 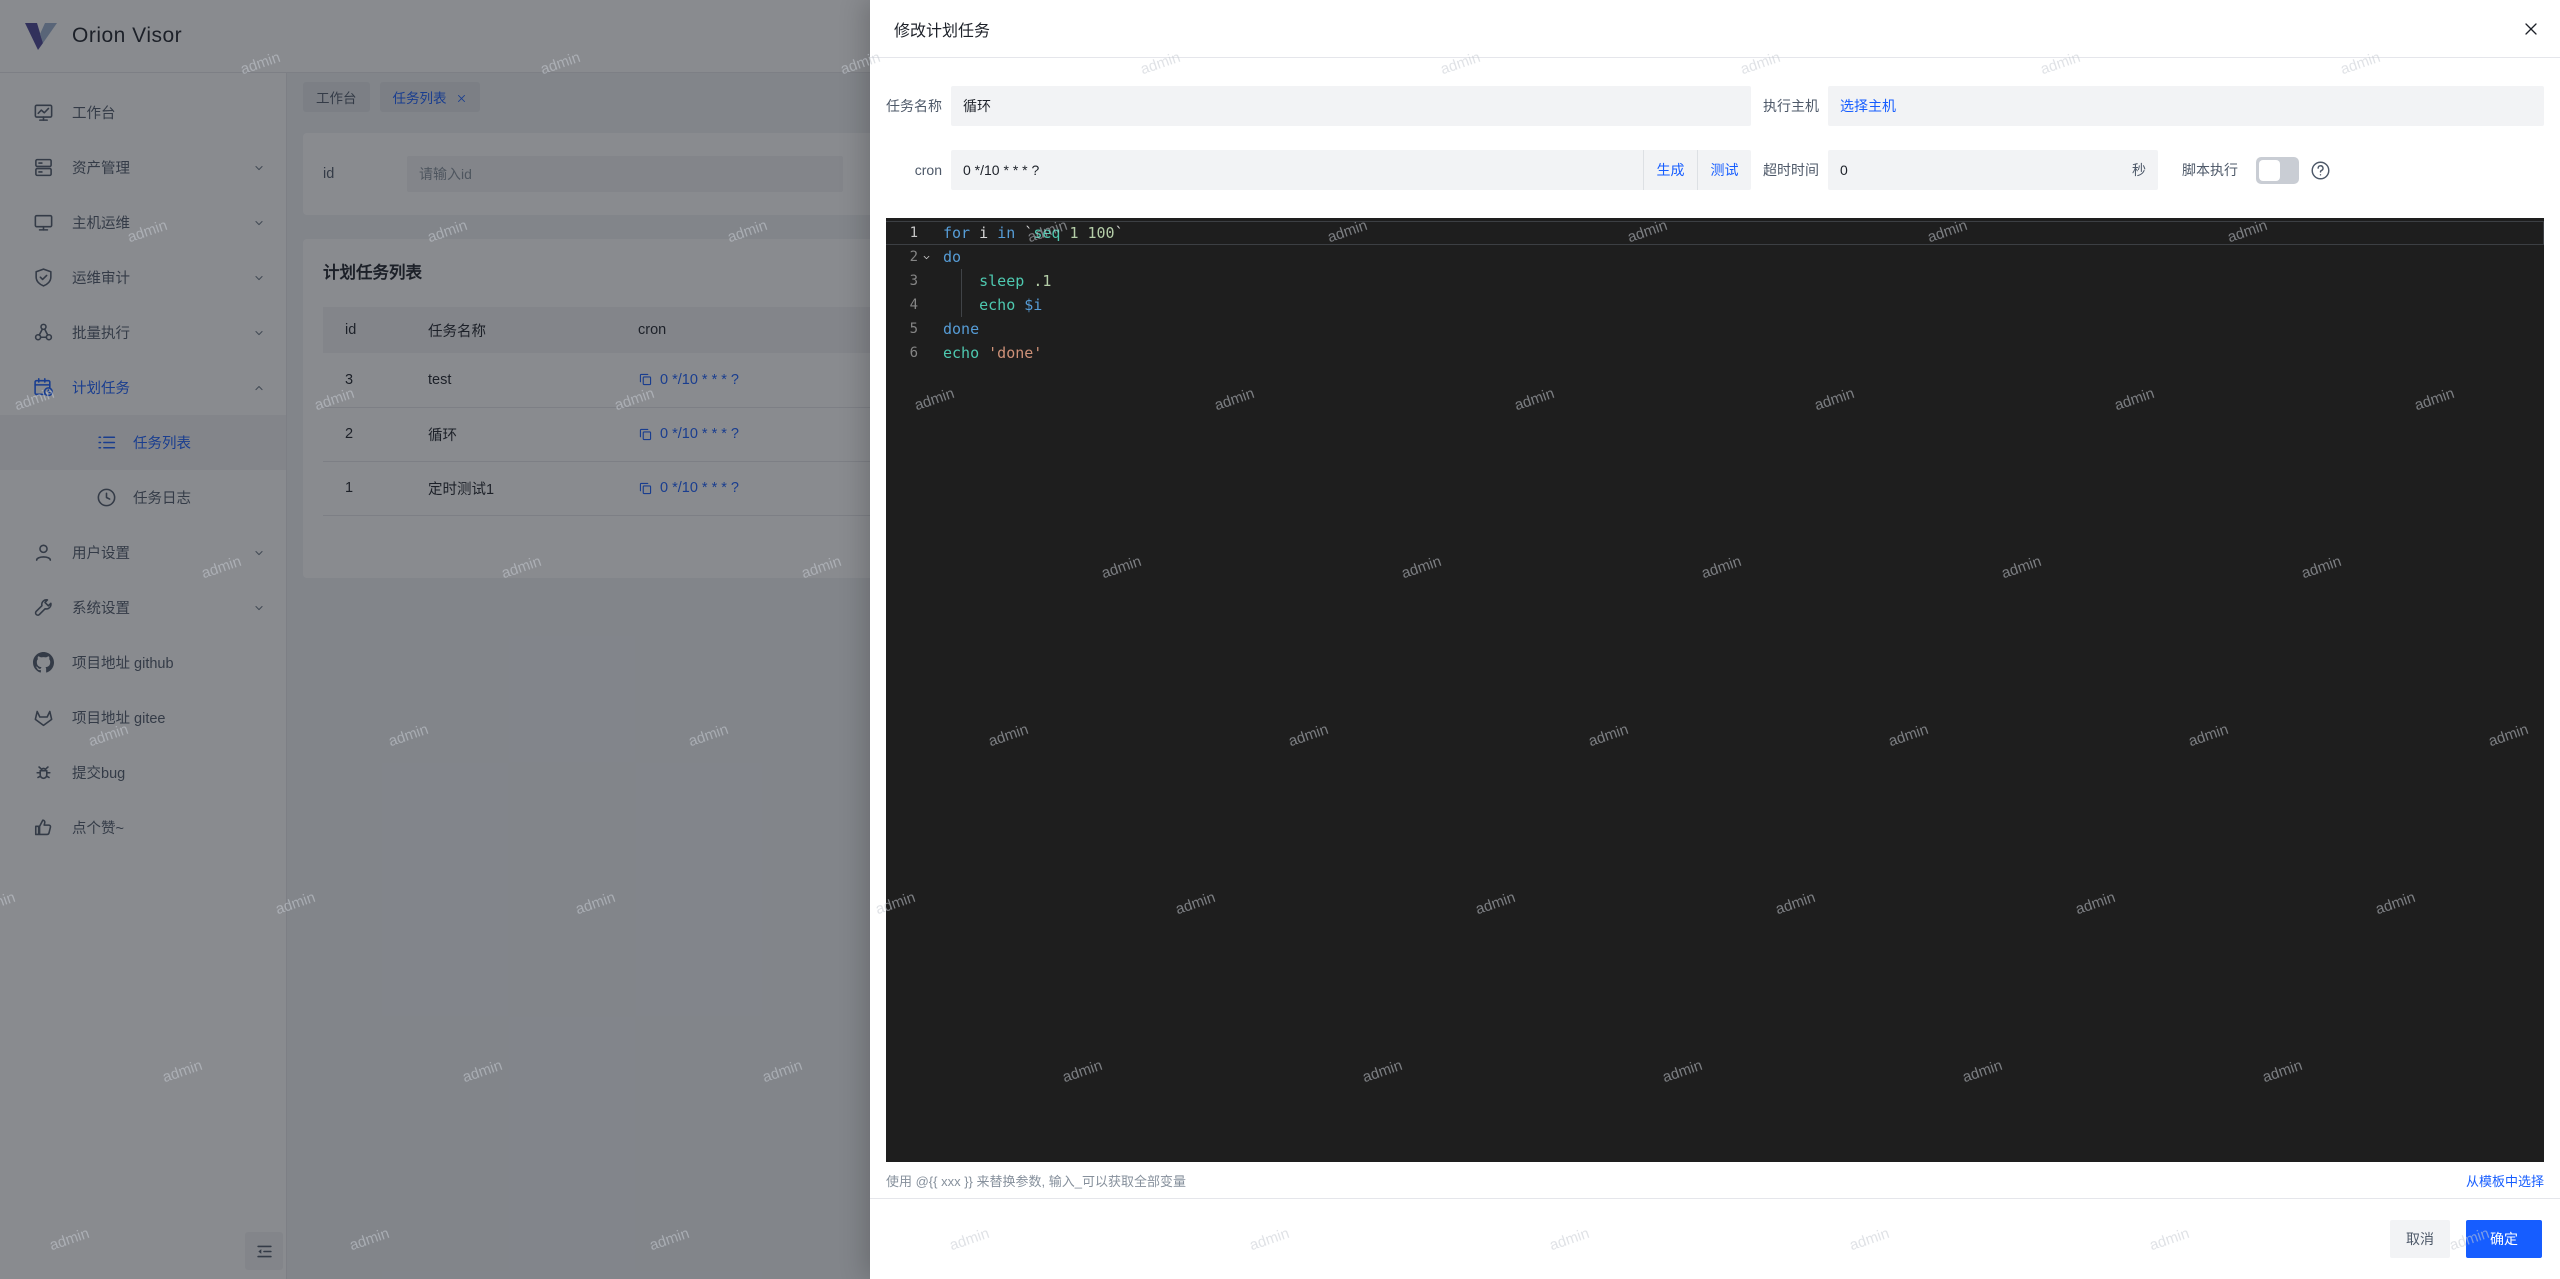 What do you see at coordinates (913, 353) in the screenshot?
I see `line-number: 6` at bounding box center [913, 353].